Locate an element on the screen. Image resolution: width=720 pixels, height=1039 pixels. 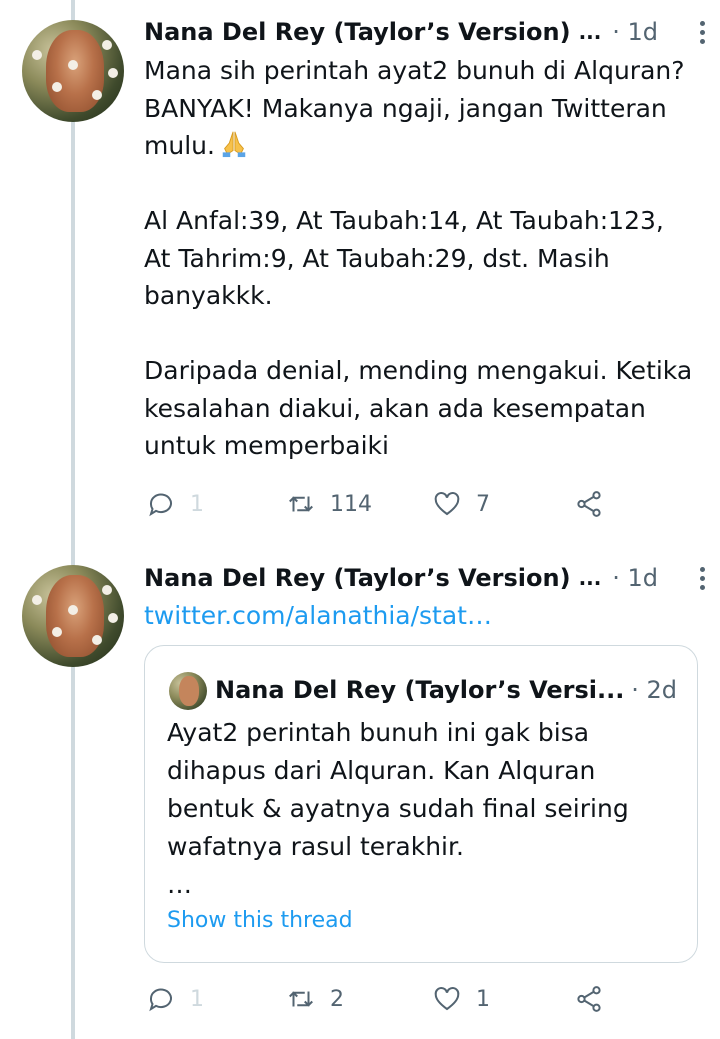
tweet-line: At Tahrim:9, At Taubah:29, dst. Masih is located at coordinates (377, 258).